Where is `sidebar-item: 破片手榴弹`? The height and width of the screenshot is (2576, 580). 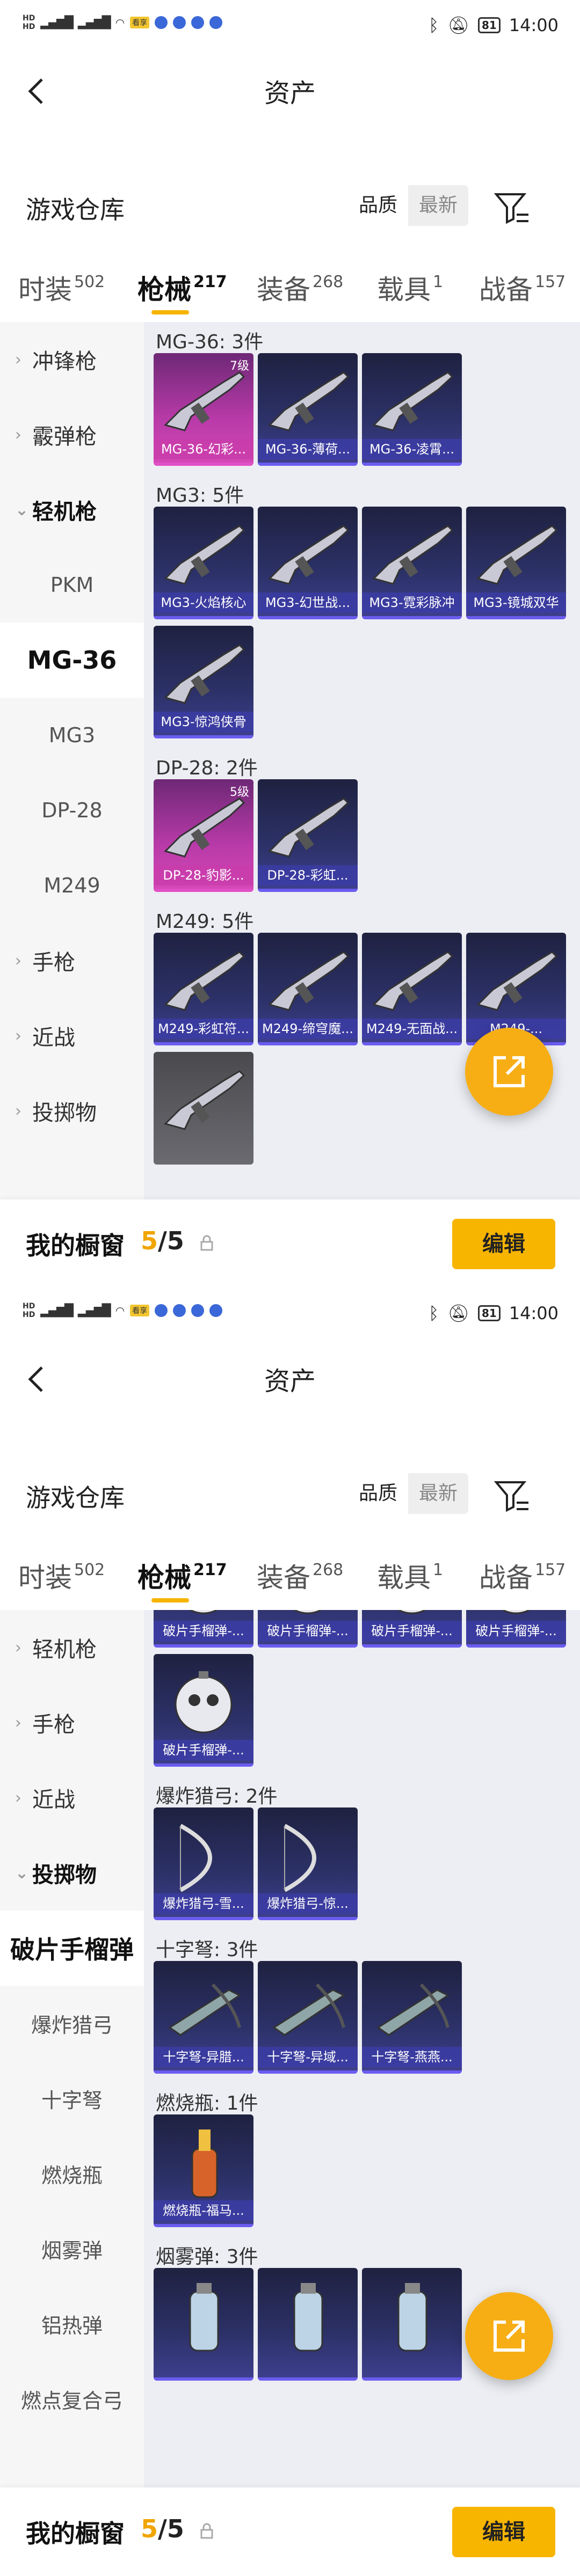 sidebar-item: 破片手榴弹 is located at coordinates (72, 1948).